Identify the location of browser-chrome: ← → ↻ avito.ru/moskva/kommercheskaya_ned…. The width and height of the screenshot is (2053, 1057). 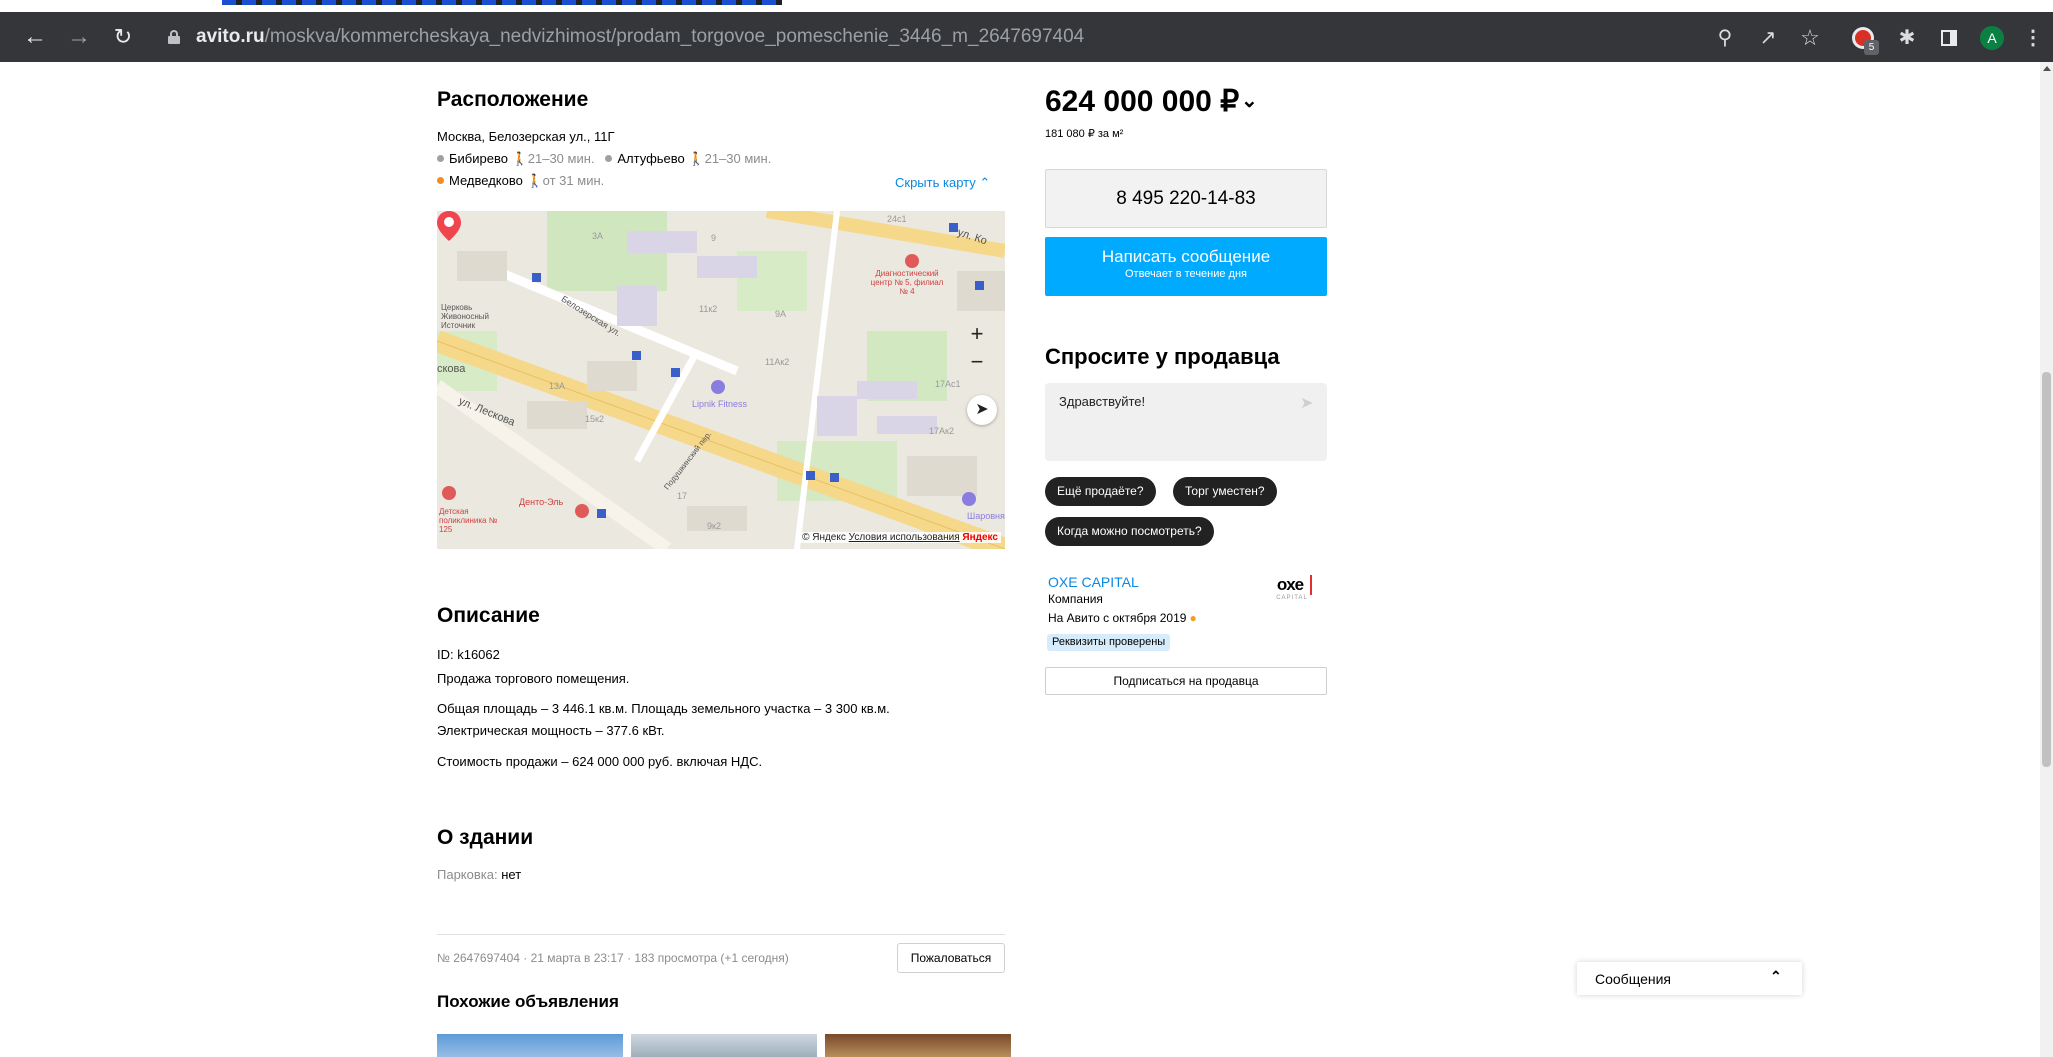
(1026, 31).